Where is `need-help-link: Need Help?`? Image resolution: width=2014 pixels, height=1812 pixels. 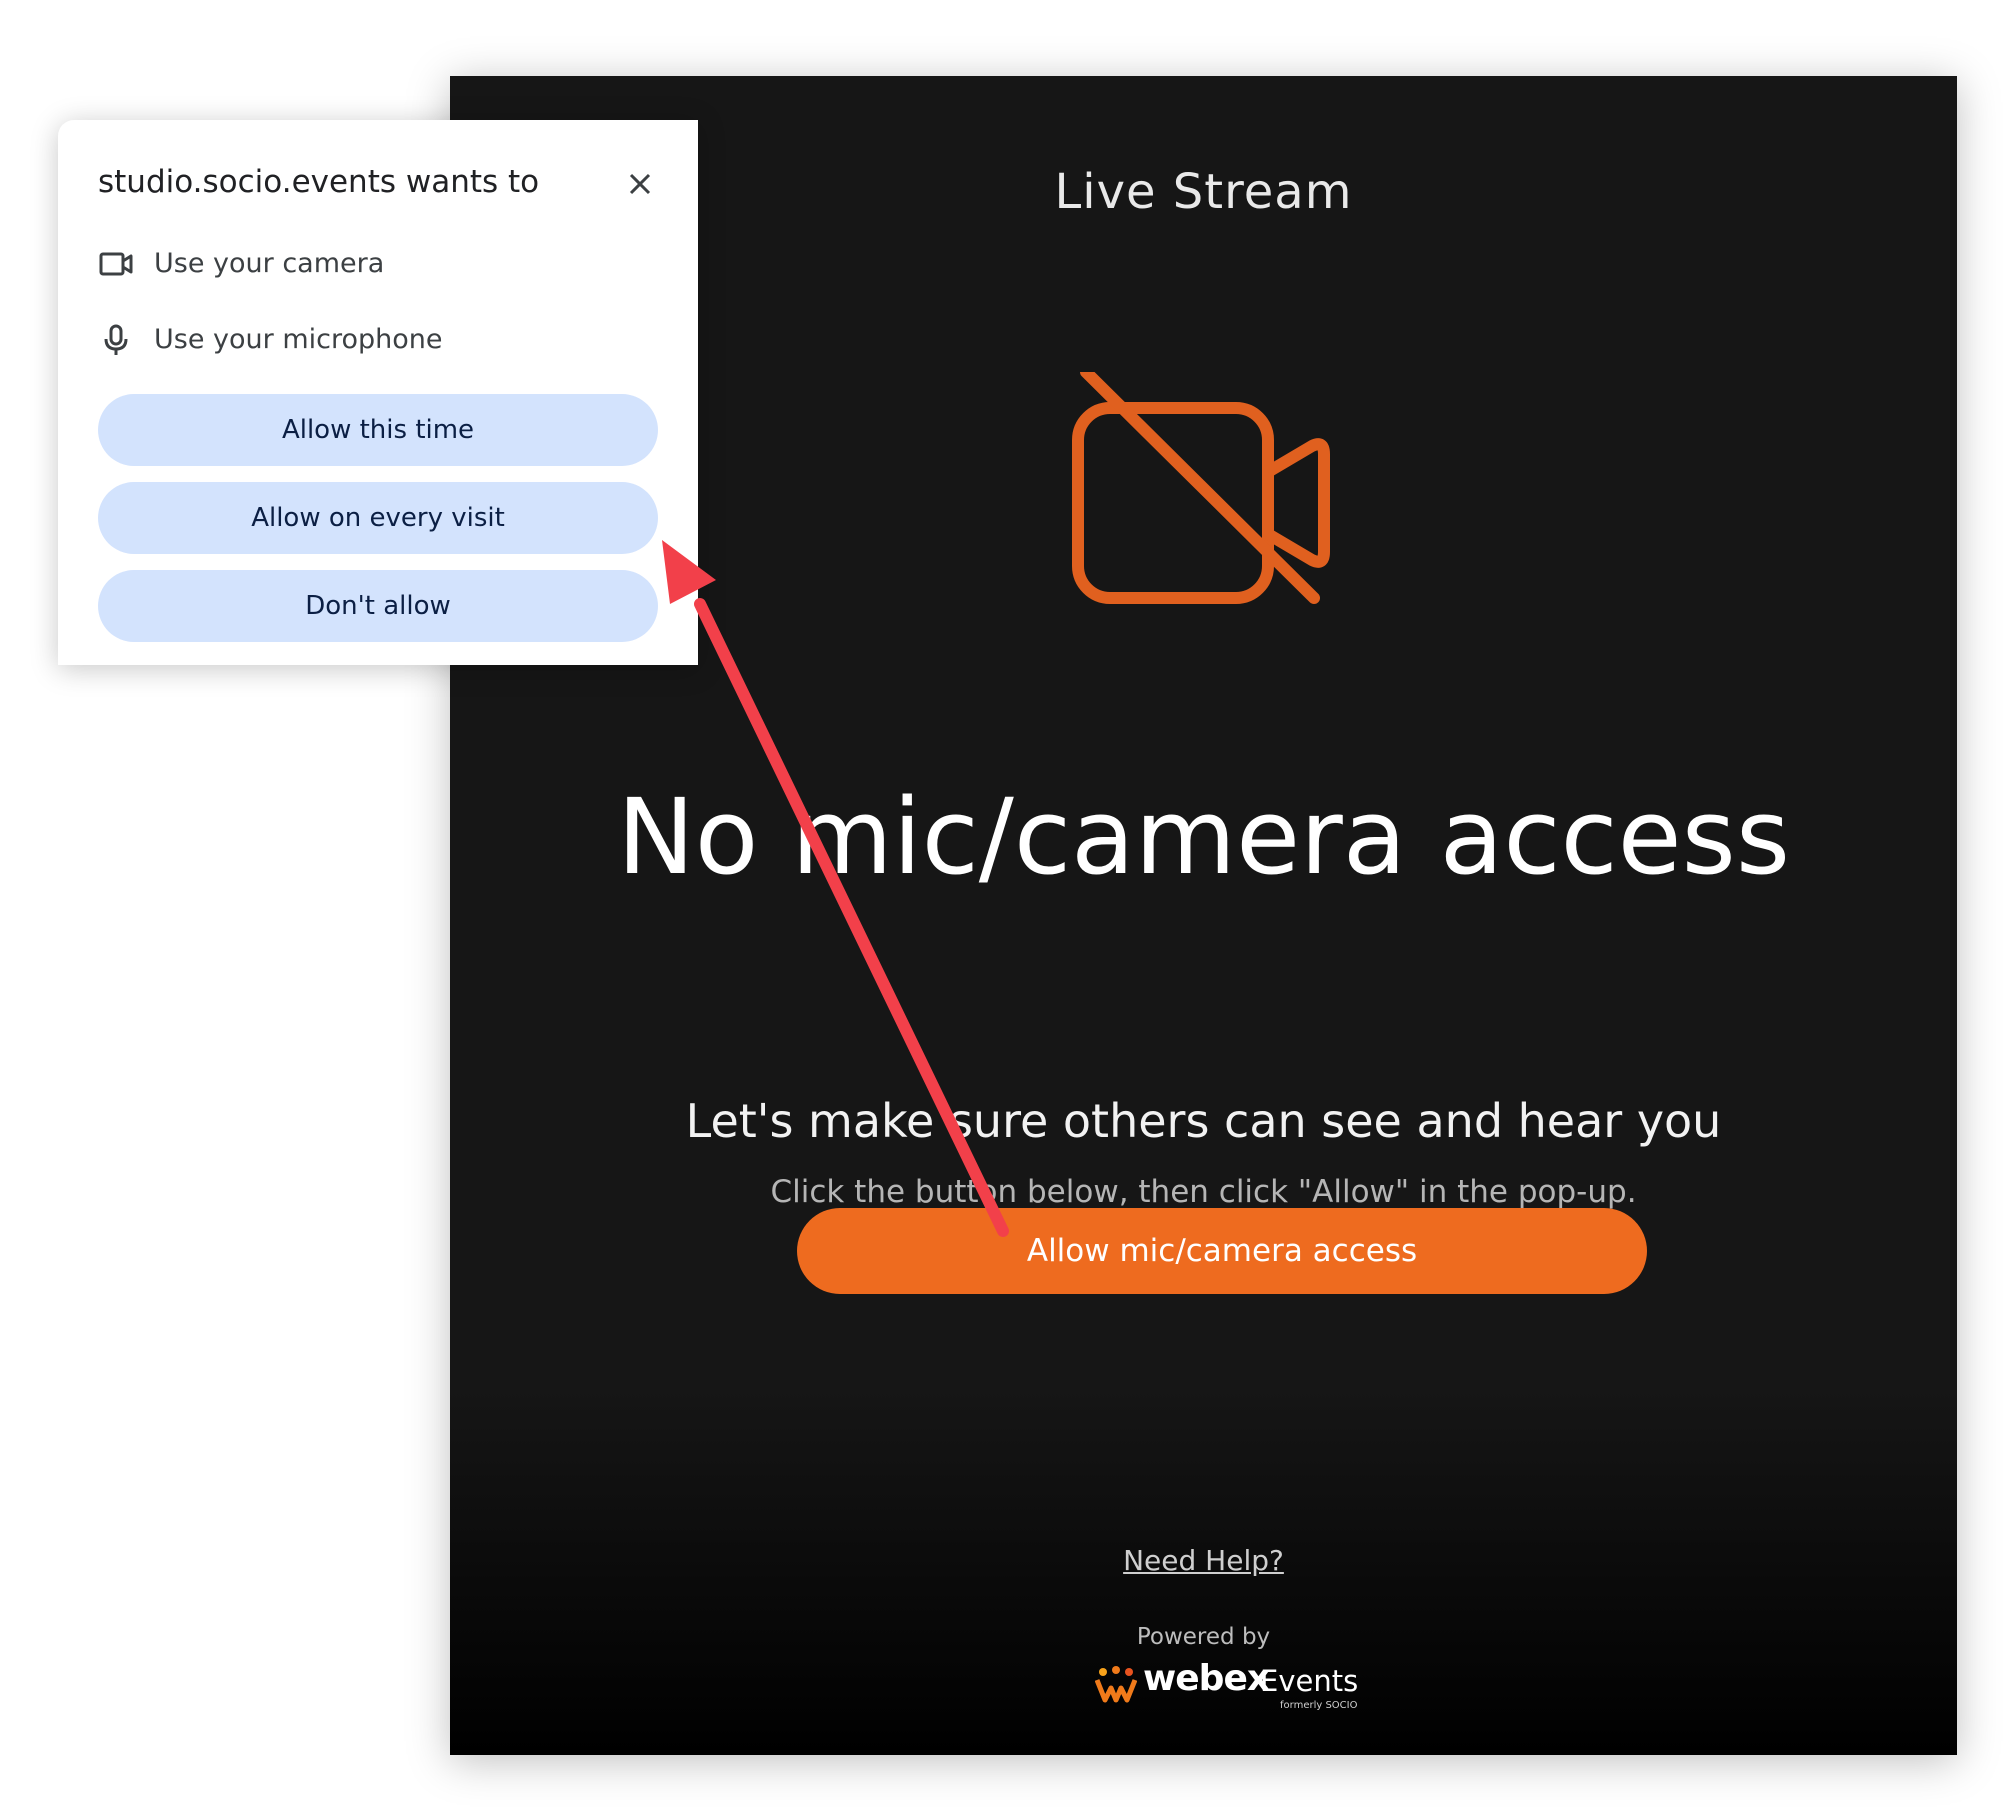
need-help-link: Need Help? is located at coordinates (1203, 1560).